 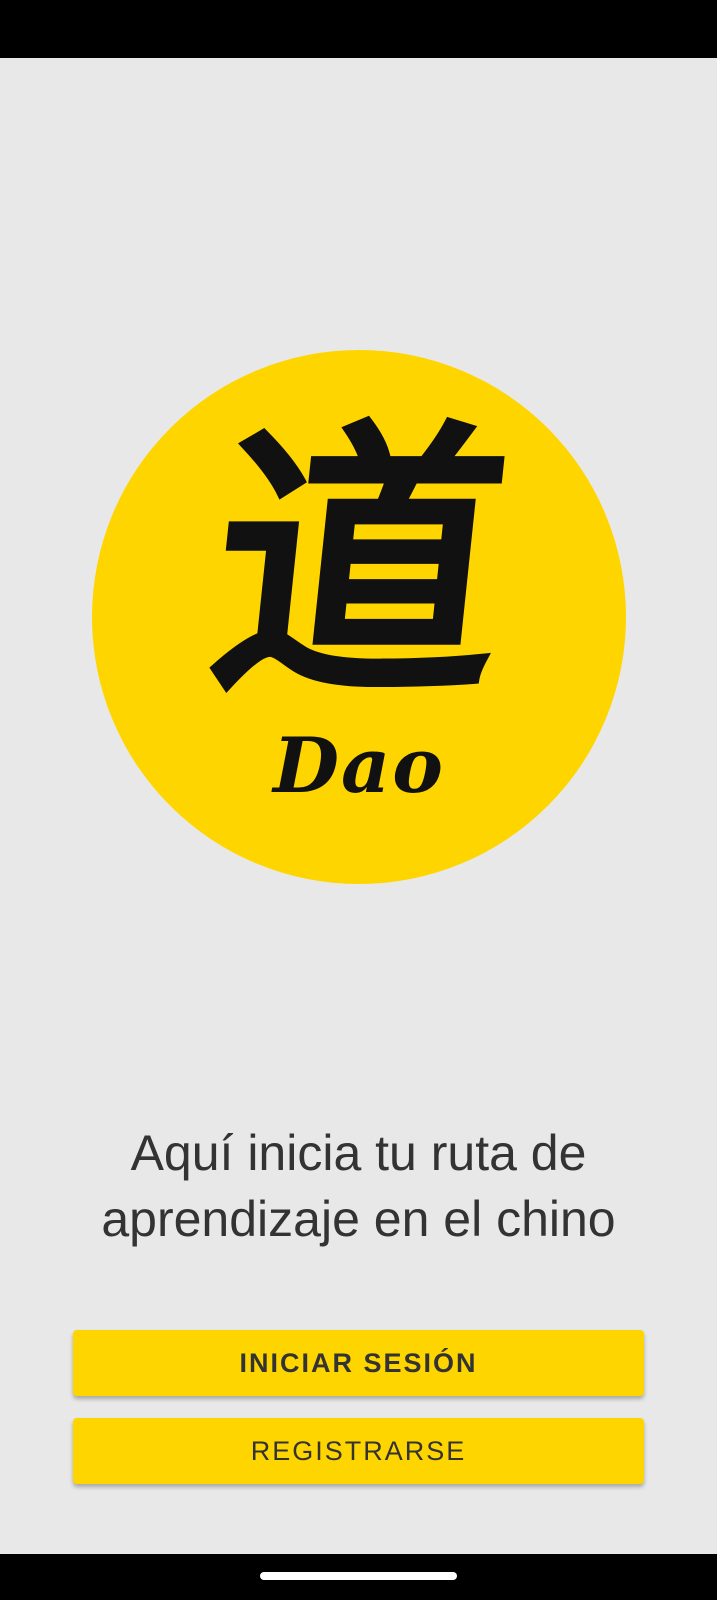 I want to click on logo-wordmark: Dao, so click(x=359, y=765).